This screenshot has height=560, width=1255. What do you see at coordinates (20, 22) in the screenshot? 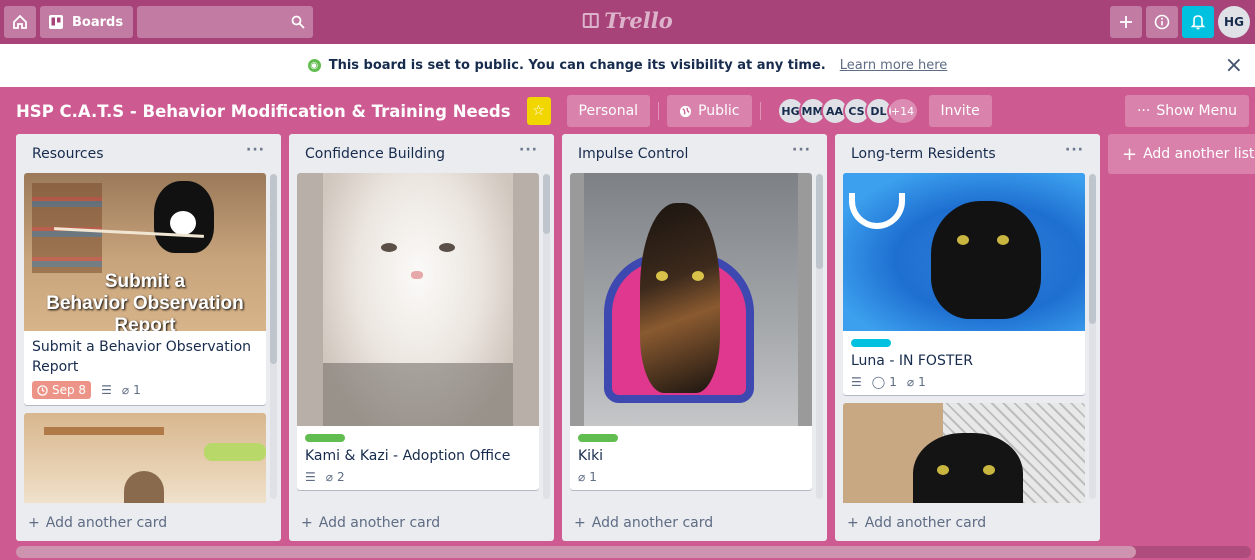
I see `home-button` at bounding box center [20, 22].